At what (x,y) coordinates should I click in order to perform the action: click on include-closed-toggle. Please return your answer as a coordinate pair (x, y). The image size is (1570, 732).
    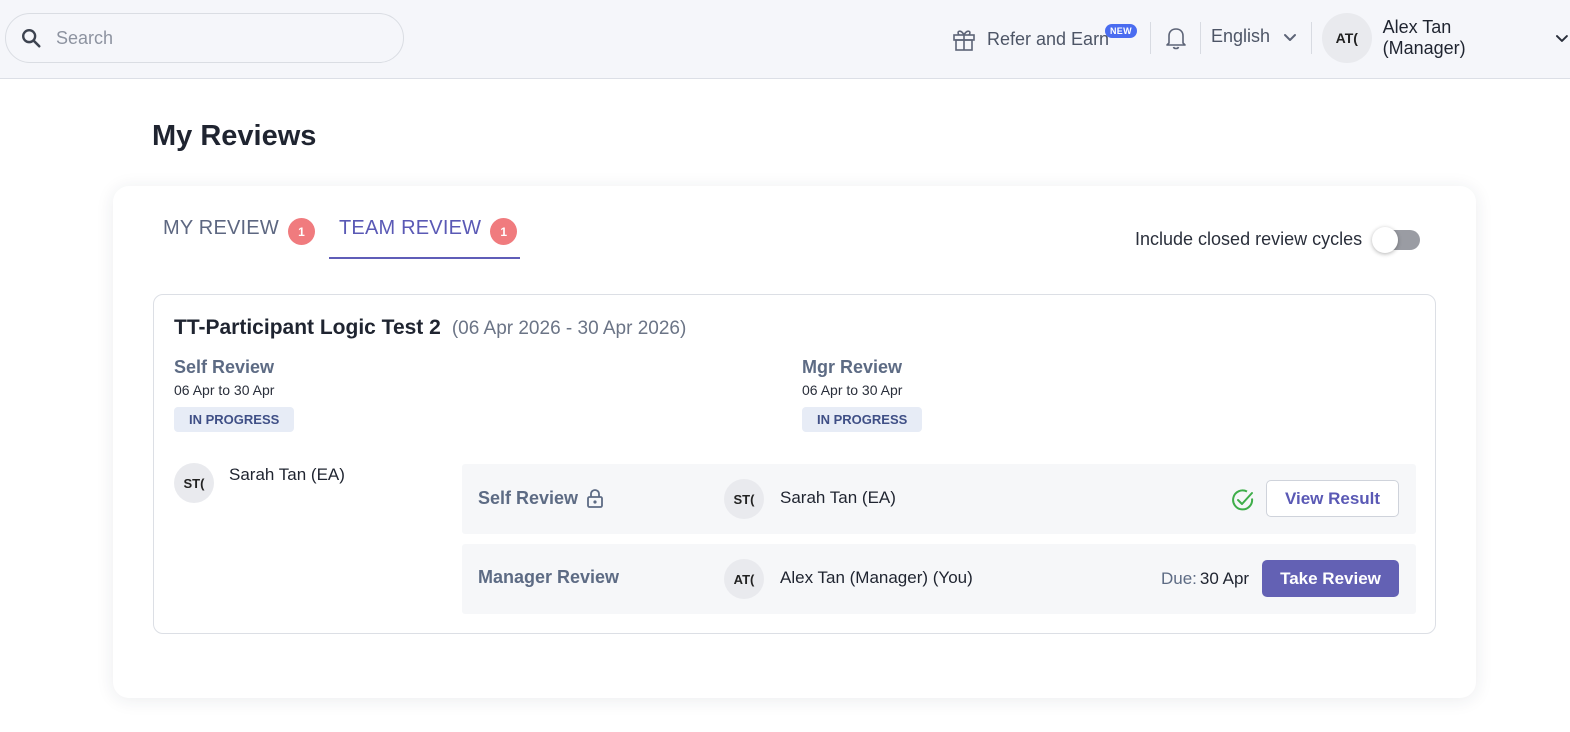
    Looking at the image, I should click on (1396, 239).